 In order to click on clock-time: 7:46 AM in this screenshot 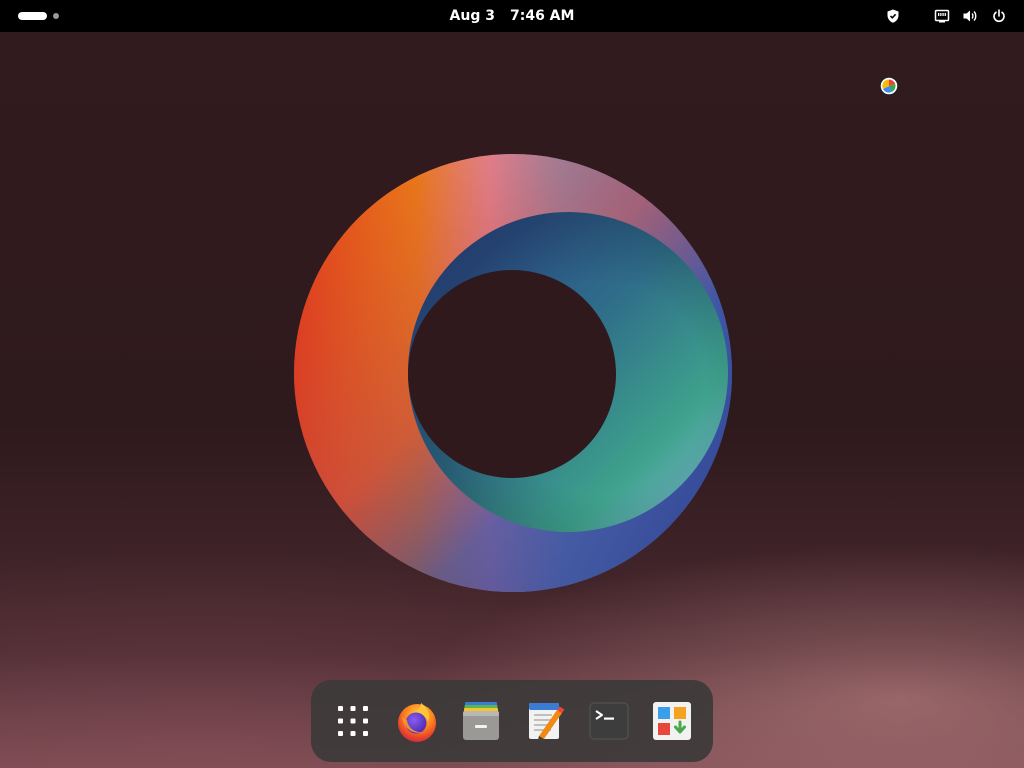, I will do `click(542, 16)`.